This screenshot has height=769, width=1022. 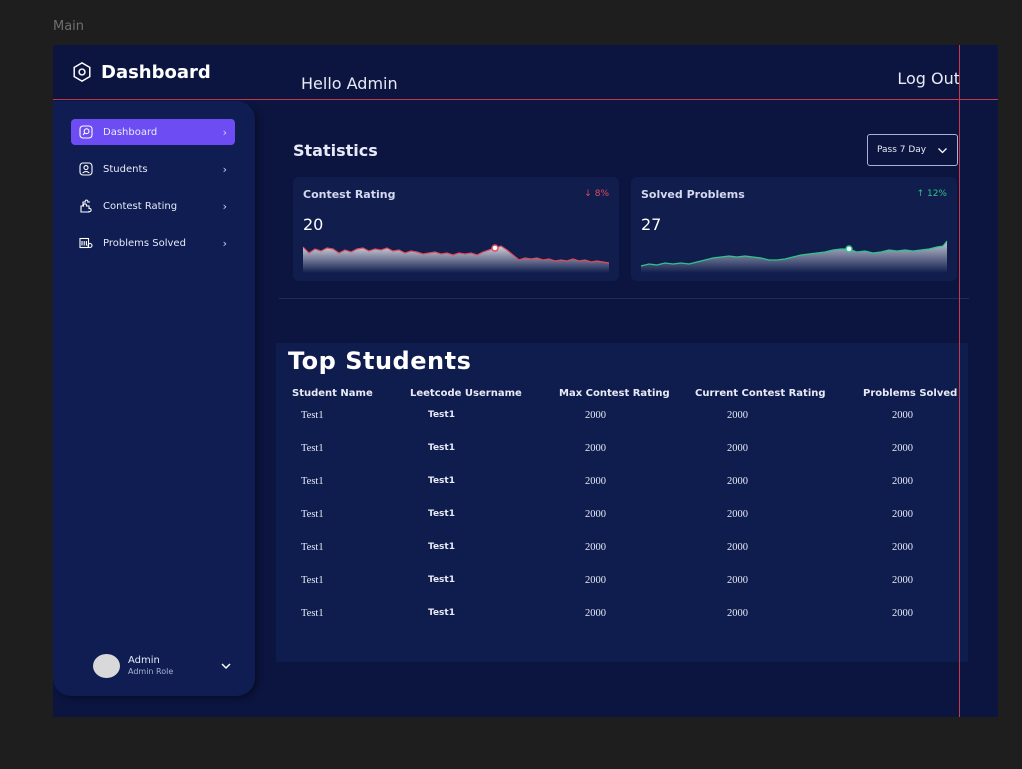 I want to click on search-icon, so click(x=86, y=132).